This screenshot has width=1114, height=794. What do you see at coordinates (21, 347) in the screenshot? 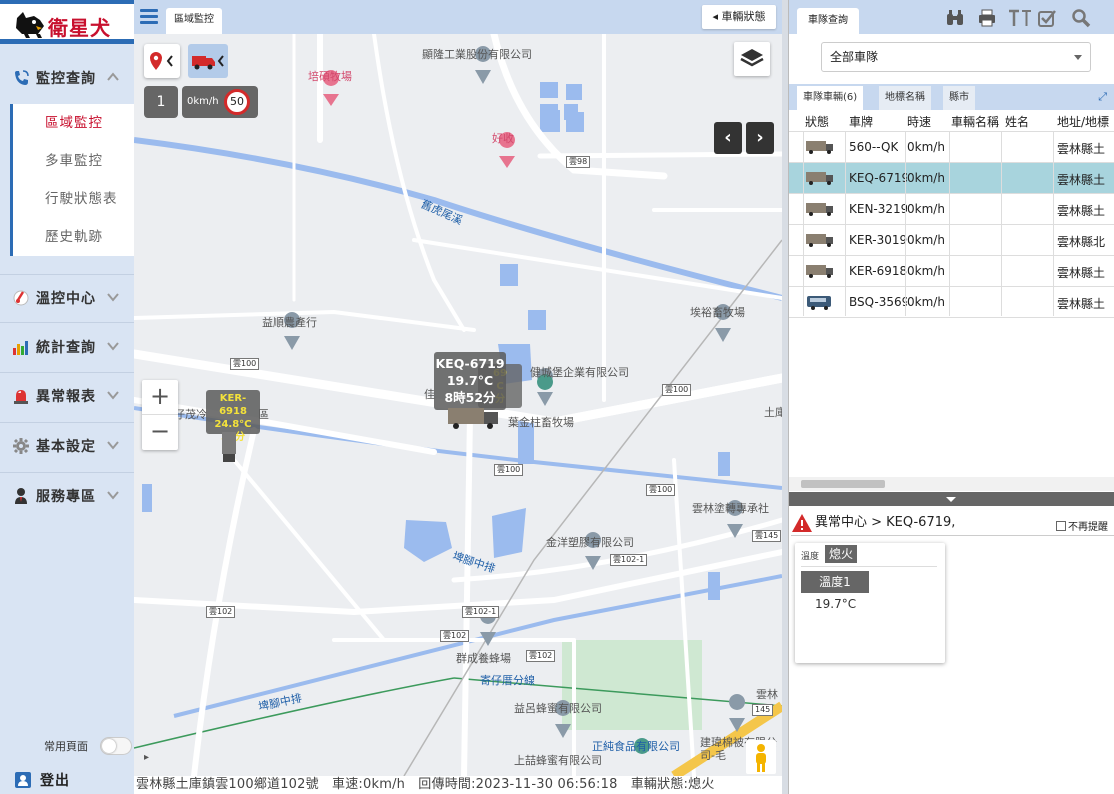
I see `bar-chart-icon` at bounding box center [21, 347].